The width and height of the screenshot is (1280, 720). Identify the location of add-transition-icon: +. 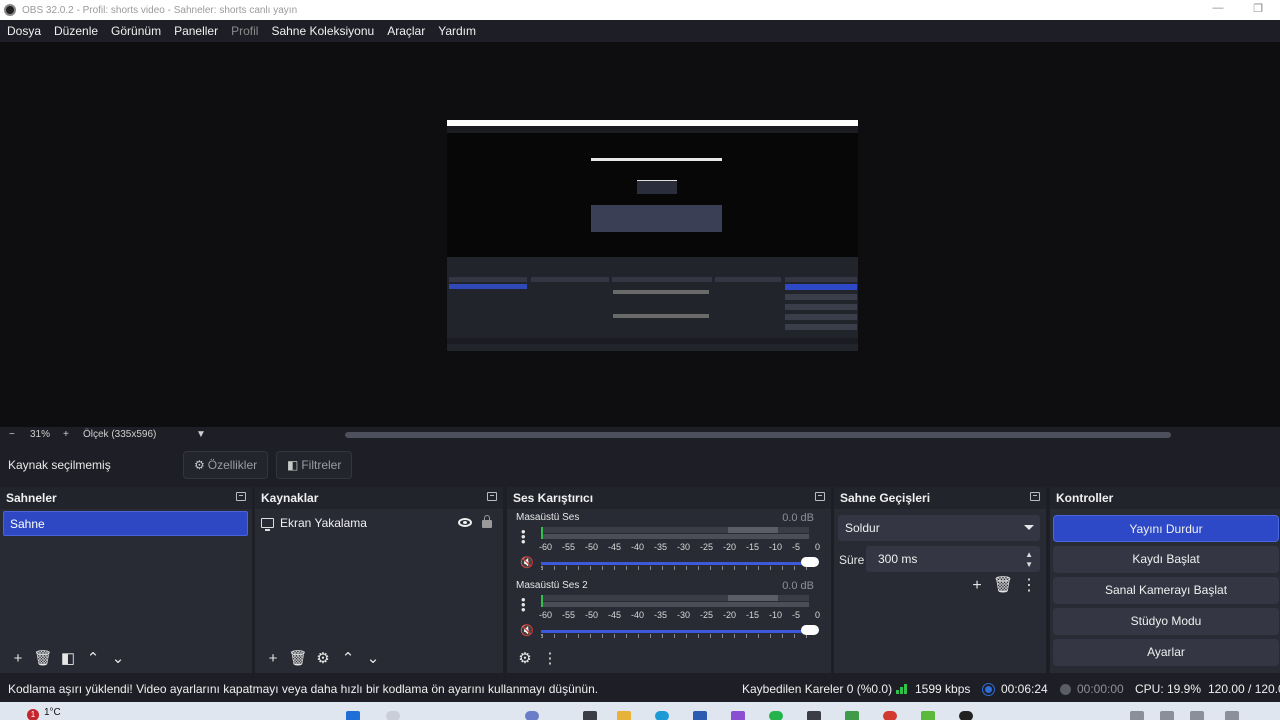
(977, 586).